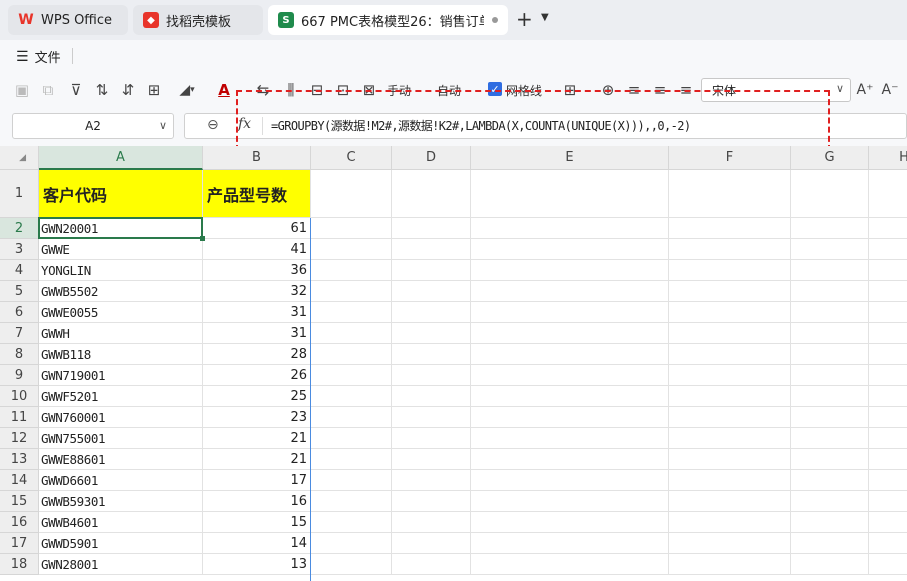  Describe the element at coordinates (257, 543) in the screenshot. I see `product-count-cell: 14` at that location.